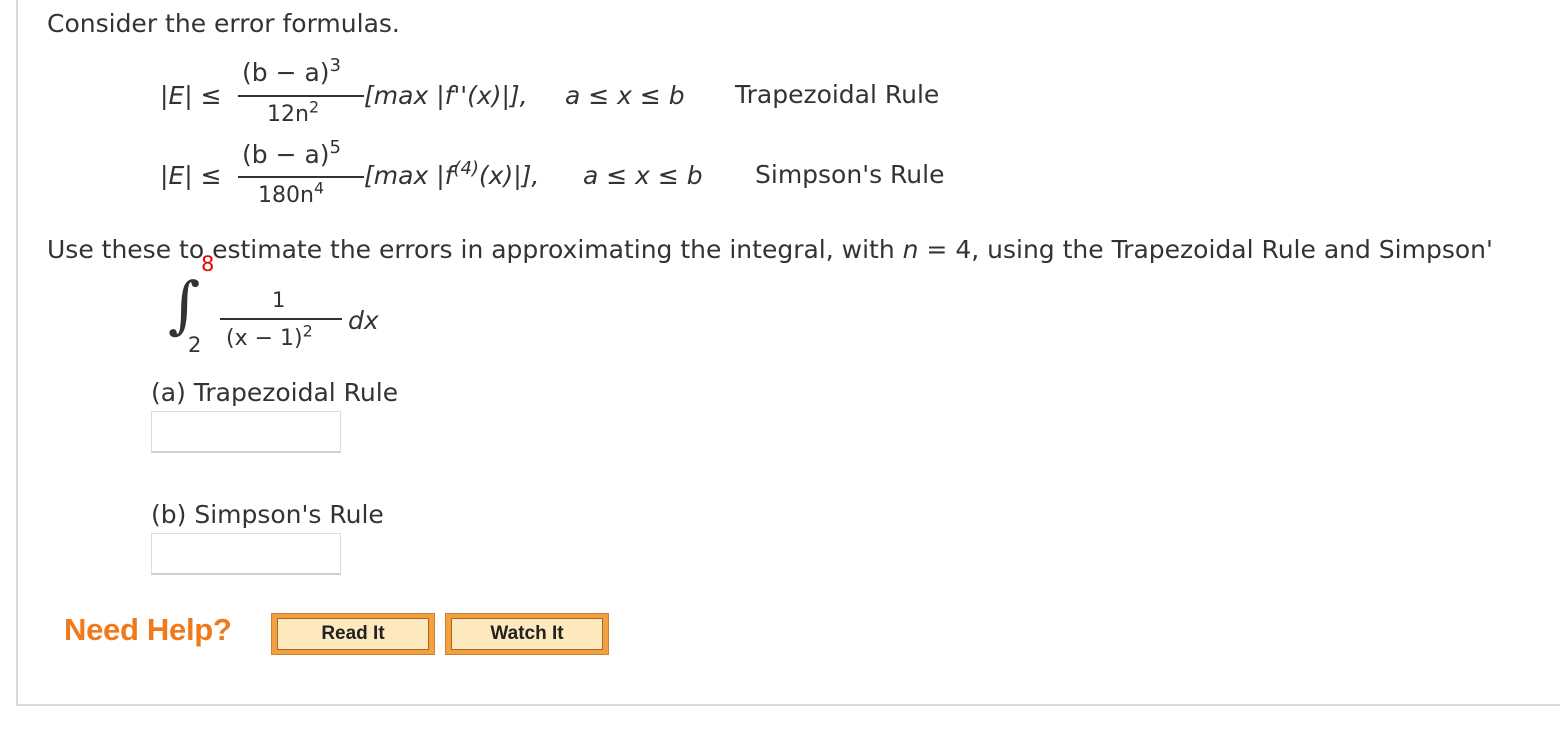  What do you see at coordinates (148, 629) in the screenshot?
I see `need-help-label: Need Help?` at bounding box center [148, 629].